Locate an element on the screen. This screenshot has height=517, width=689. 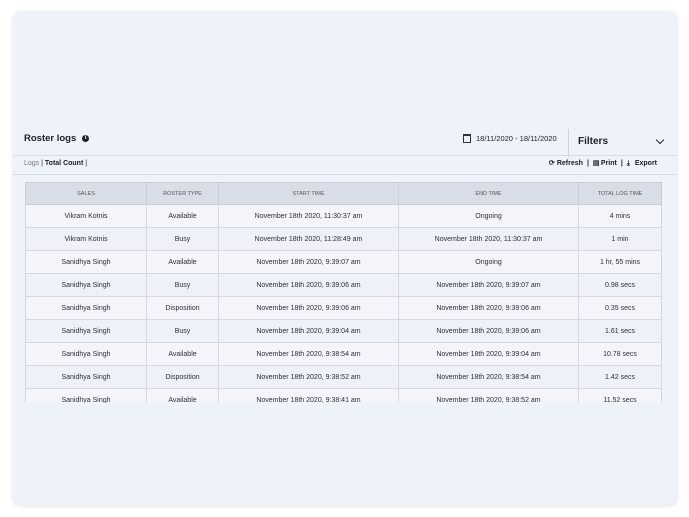
cell-end-time: November 18th 2020, 11:30:37 am is located at coordinates (488, 239).